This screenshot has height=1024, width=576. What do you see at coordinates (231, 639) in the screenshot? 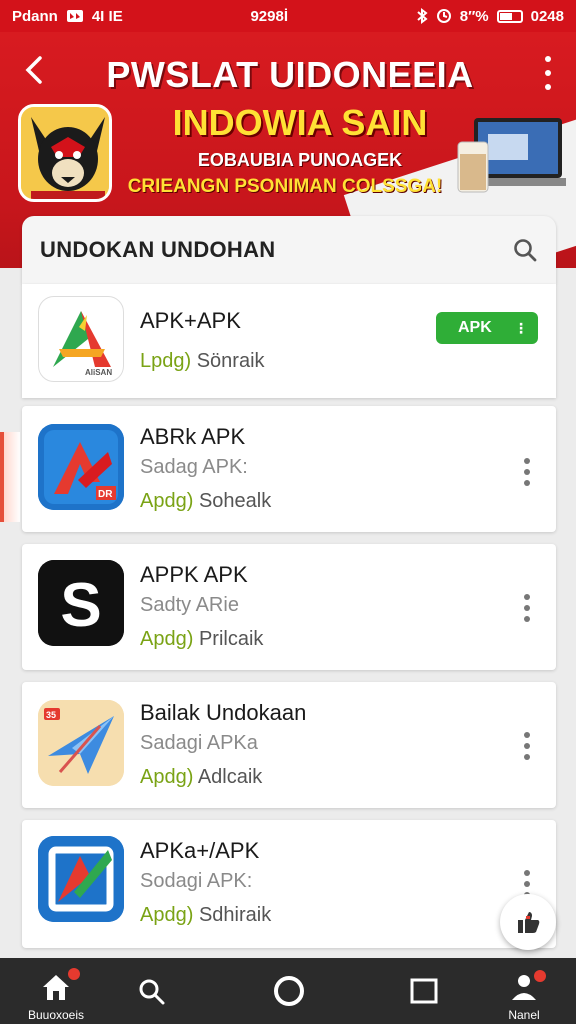
I see `app-meta-text: Prilcaik` at bounding box center [231, 639].